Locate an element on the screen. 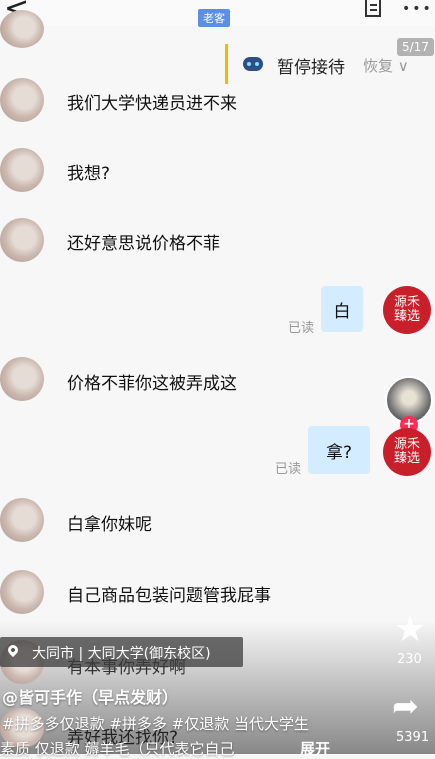 The image size is (435, 759). video-description: 素质 仅退款 薅羊毛（只代表它自己 is located at coordinates (117, 749).